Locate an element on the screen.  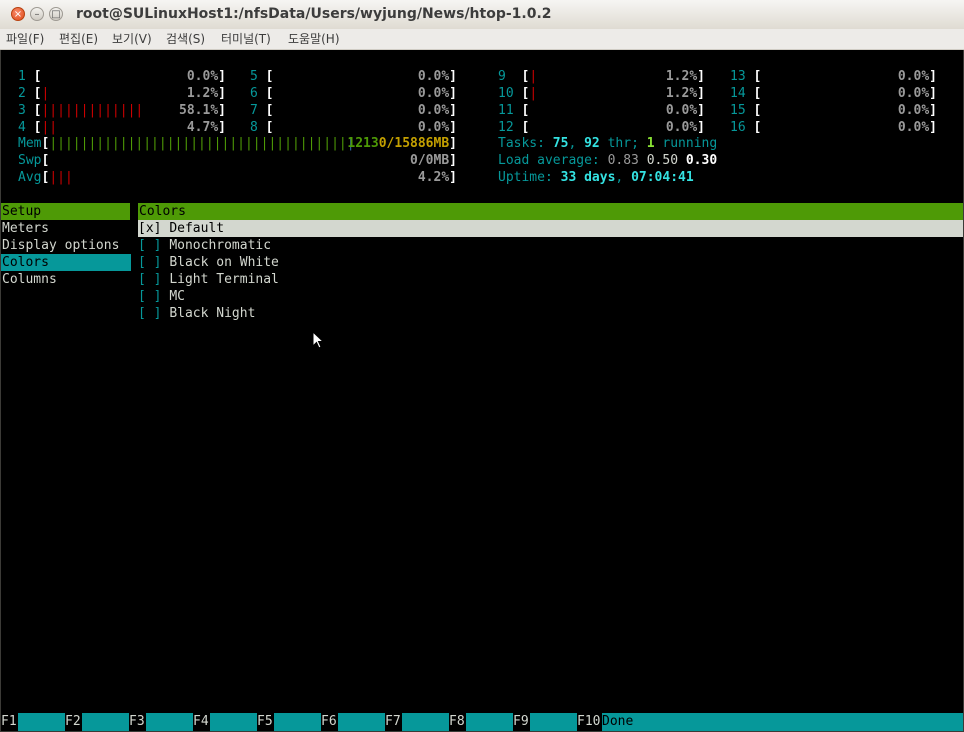
uptime-days-label: days is located at coordinates (600, 177).